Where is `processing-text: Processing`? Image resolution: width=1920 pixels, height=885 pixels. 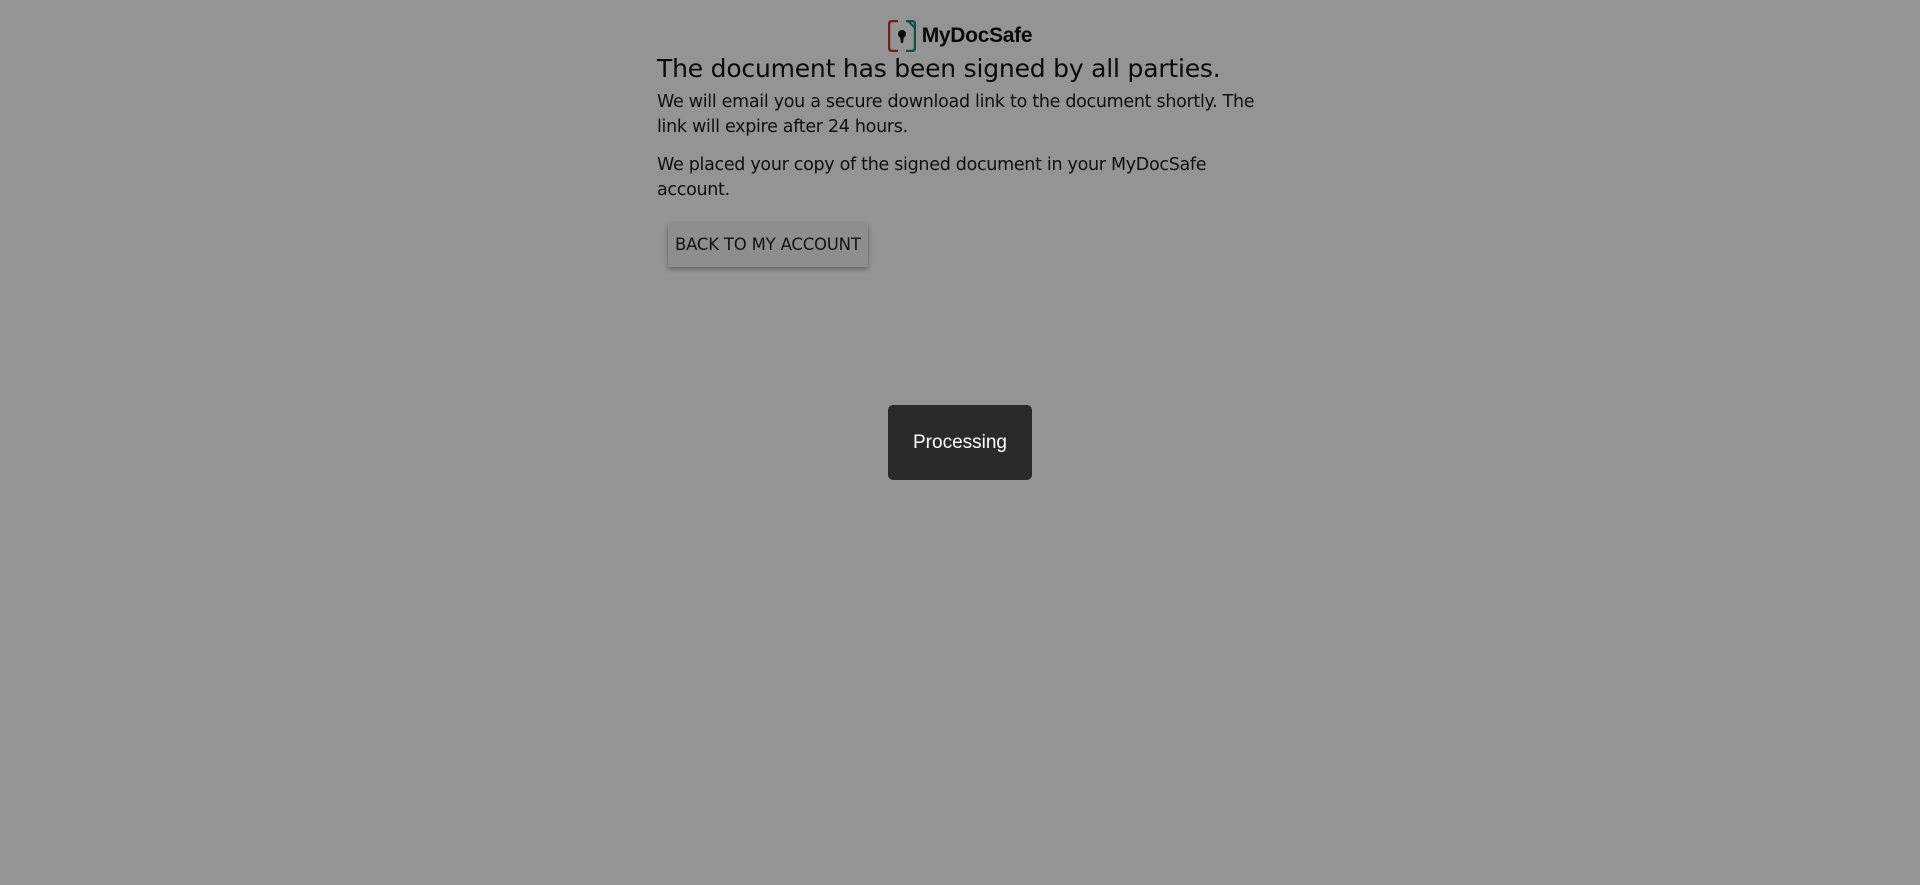
processing-text: Processing is located at coordinates (960, 442).